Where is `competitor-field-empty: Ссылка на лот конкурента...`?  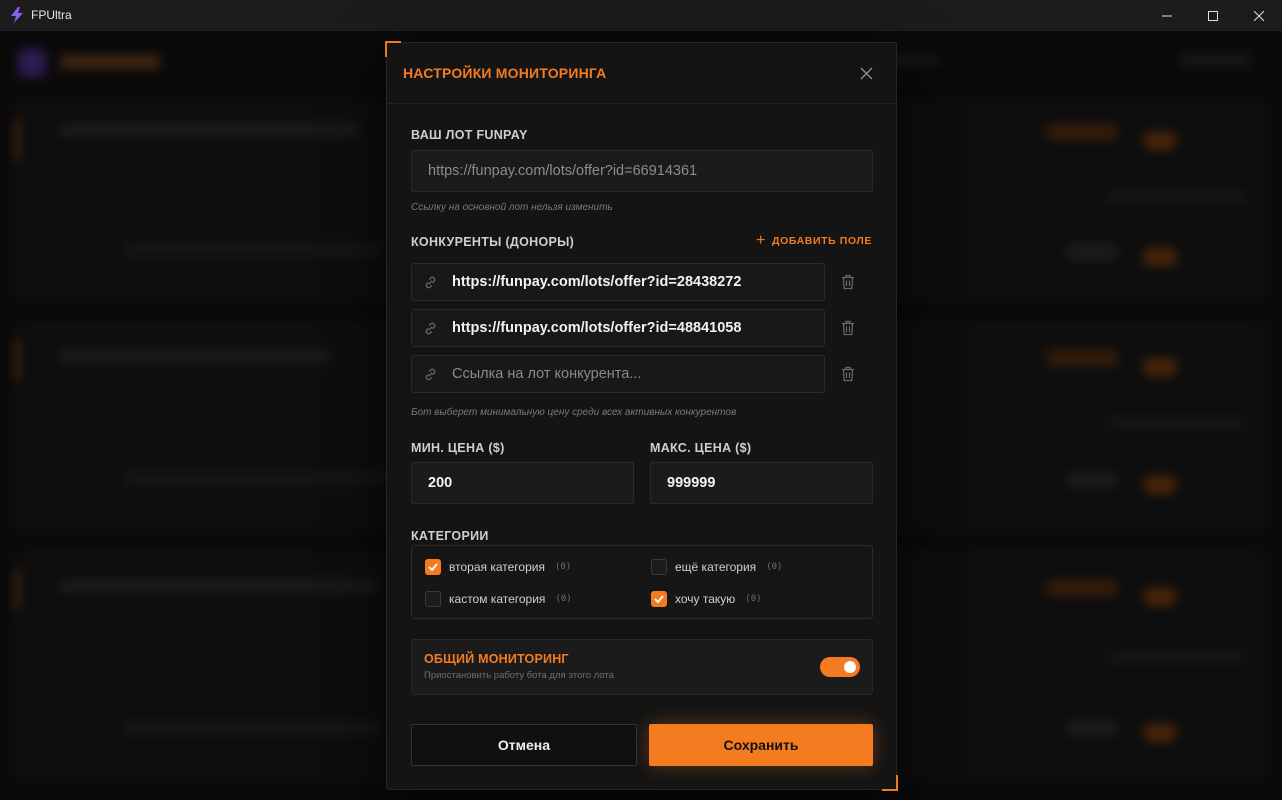 competitor-field-empty: Ссылка на лот конкурента... is located at coordinates (618, 374).